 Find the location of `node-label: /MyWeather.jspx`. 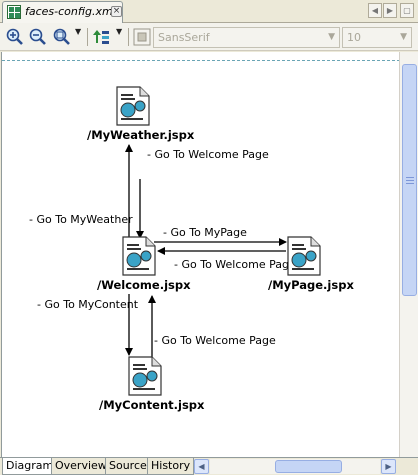

node-label: /MyWeather.jspx is located at coordinates (140, 135).